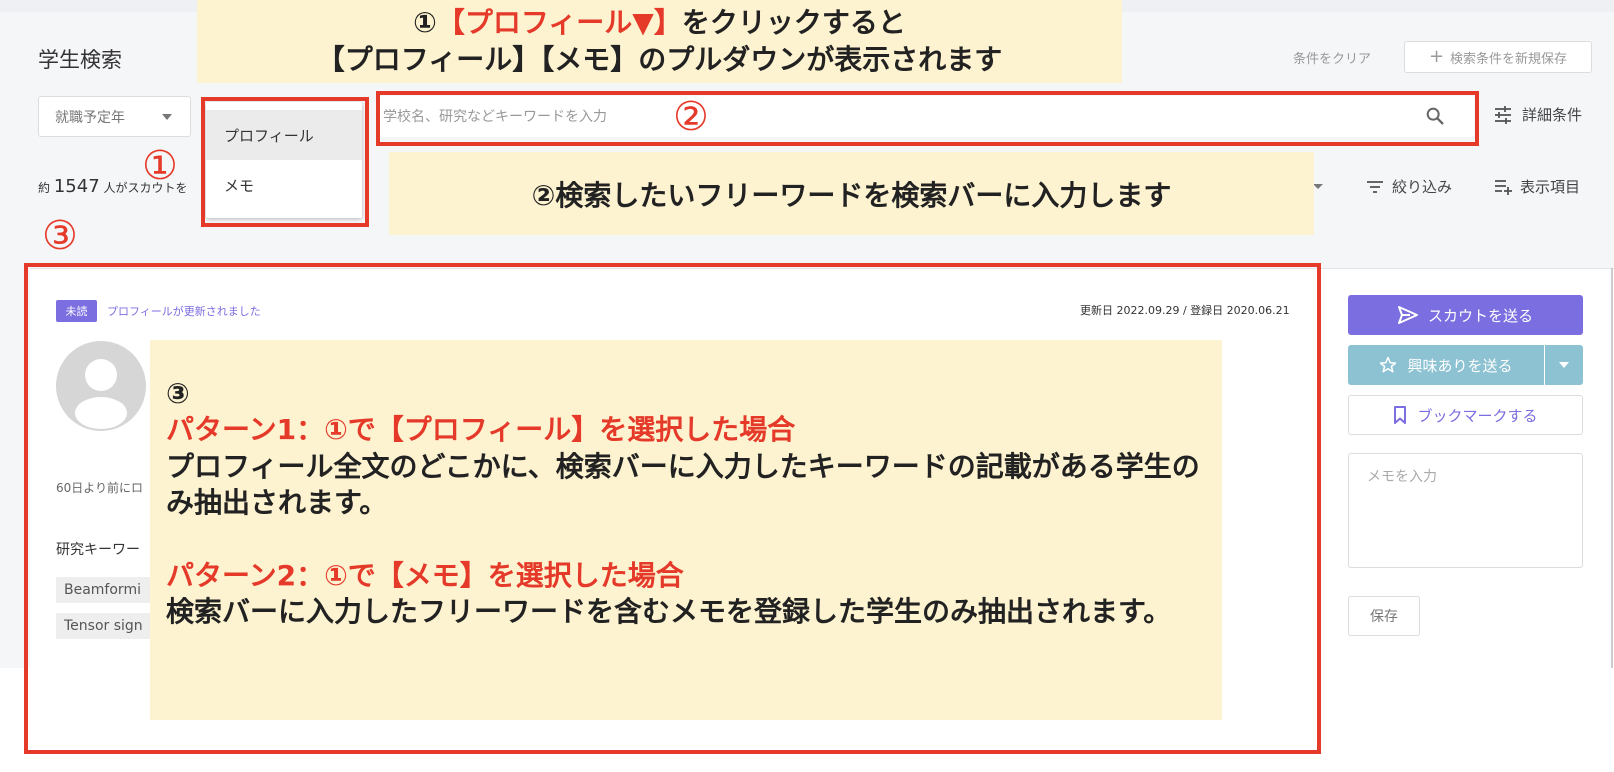  Describe the element at coordinates (80, 60) in the screenshot. I see `page-title: 学生検索` at that location.